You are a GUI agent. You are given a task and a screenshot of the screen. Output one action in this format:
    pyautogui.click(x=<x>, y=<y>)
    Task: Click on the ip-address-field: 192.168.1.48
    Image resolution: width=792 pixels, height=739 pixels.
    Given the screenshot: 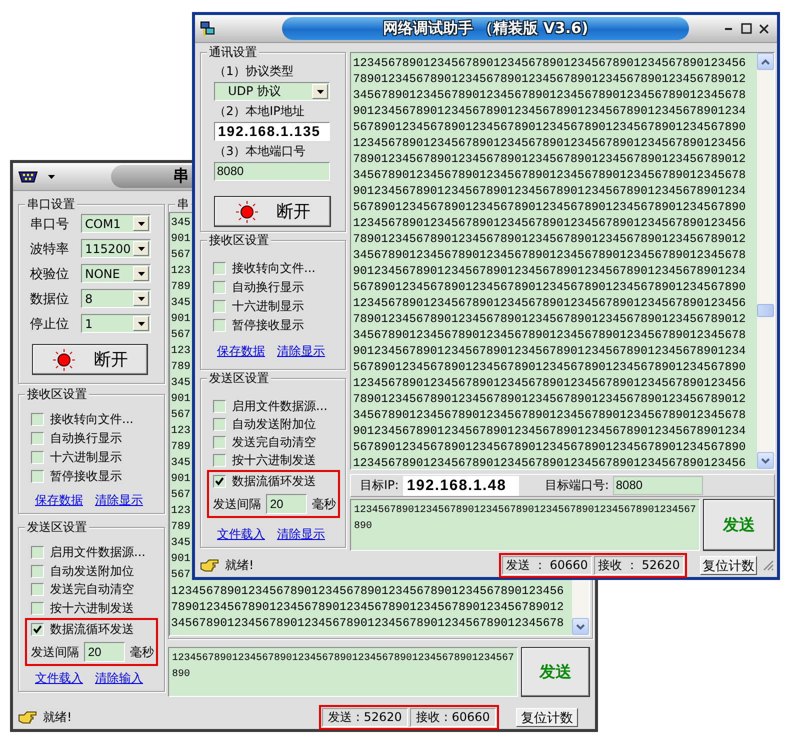 What is the action you would take?
    pyautogui.click(x=460, y=486)
    